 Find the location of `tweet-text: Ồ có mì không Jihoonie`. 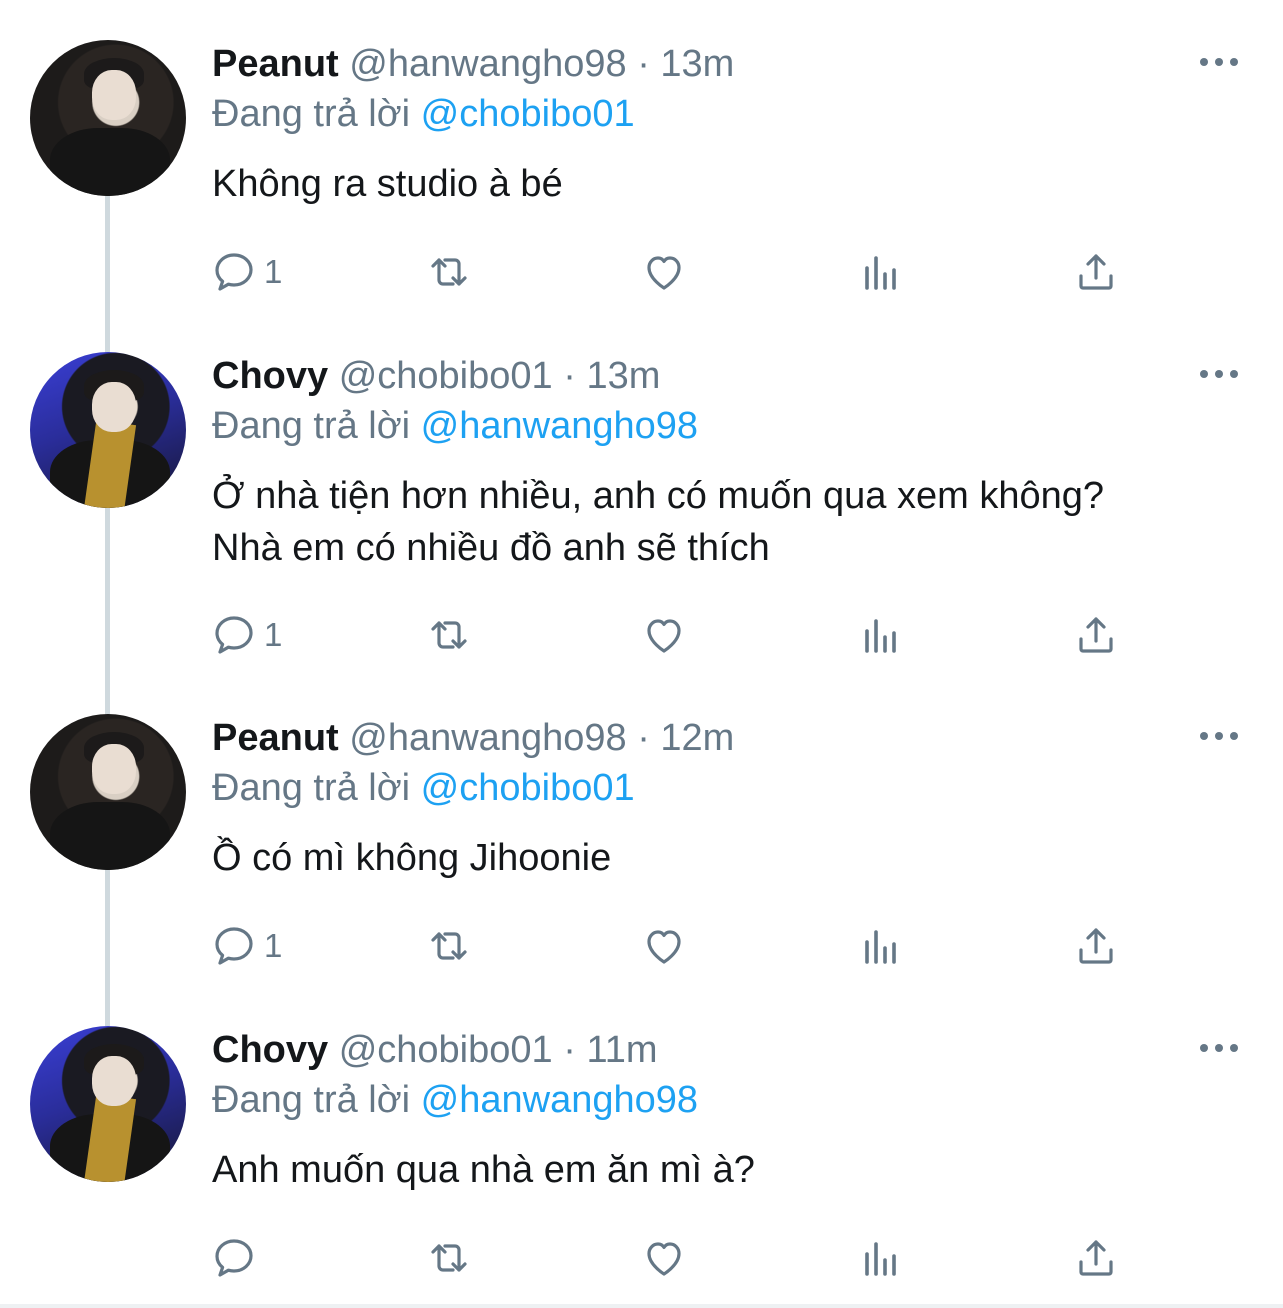

tweet-text: Ồ có mì không Jihoonie is located at coordinates (412, 858).